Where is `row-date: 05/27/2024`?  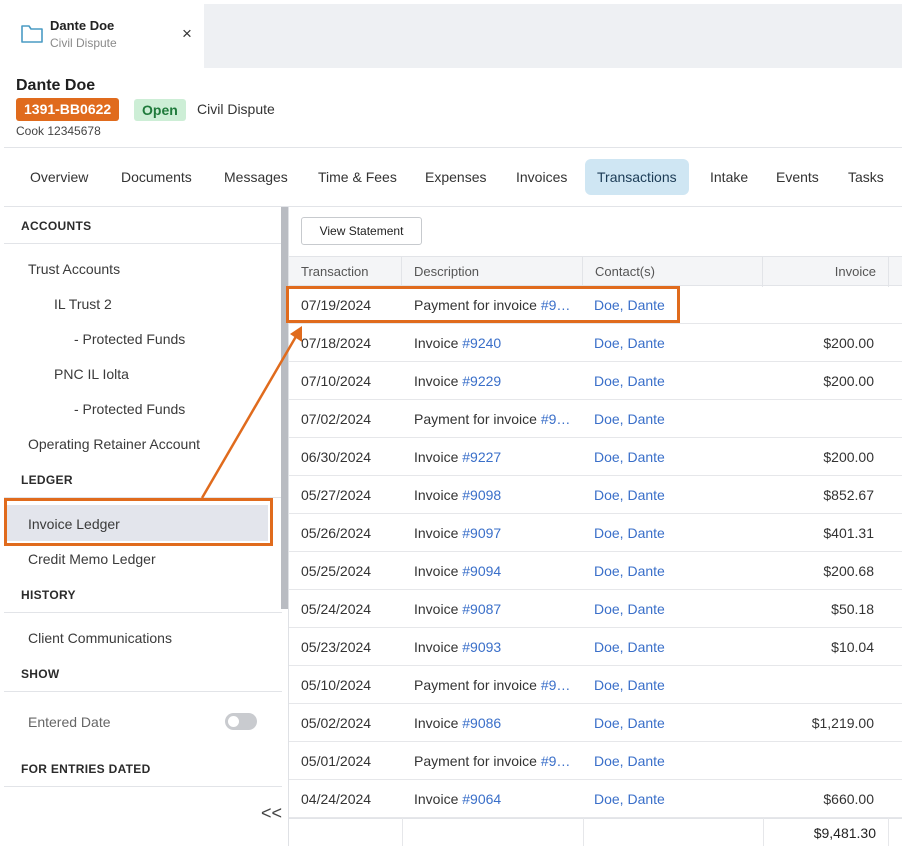
row-date: 05/27/2024 is located at coordinates (336, 495).